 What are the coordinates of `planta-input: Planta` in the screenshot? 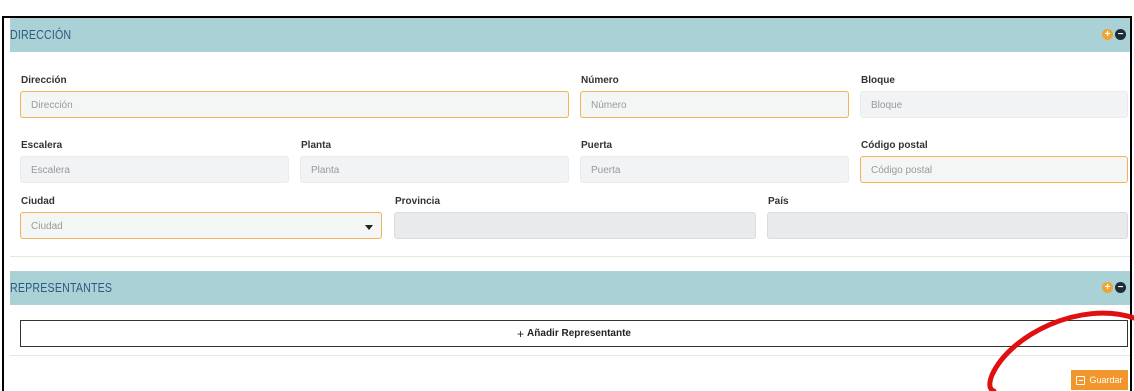 It's located at (434, 169).